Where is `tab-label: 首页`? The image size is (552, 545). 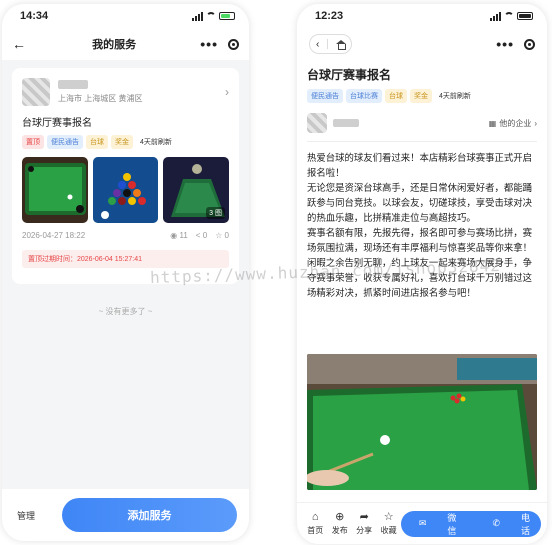 tab-label: 首页 is located at coordinates (315, 530).